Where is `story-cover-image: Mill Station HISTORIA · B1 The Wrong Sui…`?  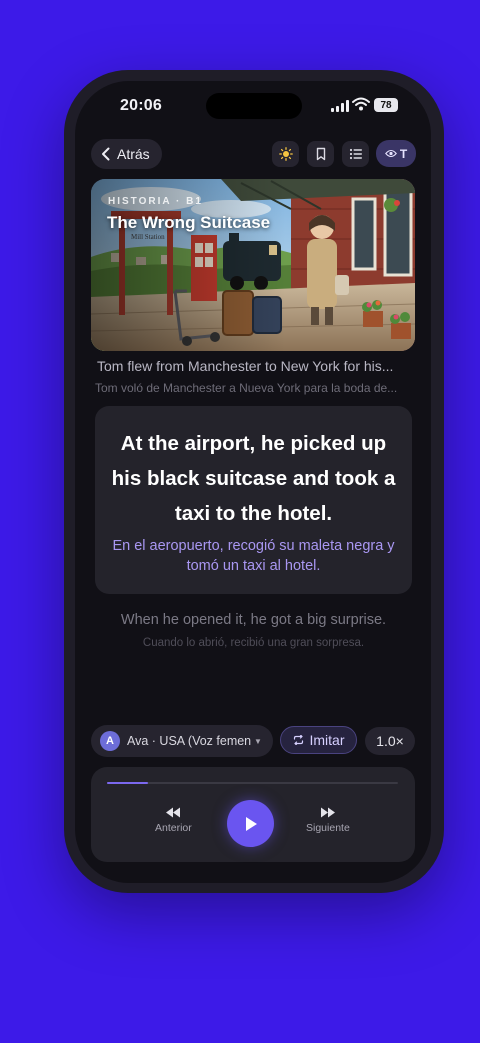
story-cover-image: Mill Station HISTORIA · B1 The Wrong Sui… is located at coordinates (253, 265).